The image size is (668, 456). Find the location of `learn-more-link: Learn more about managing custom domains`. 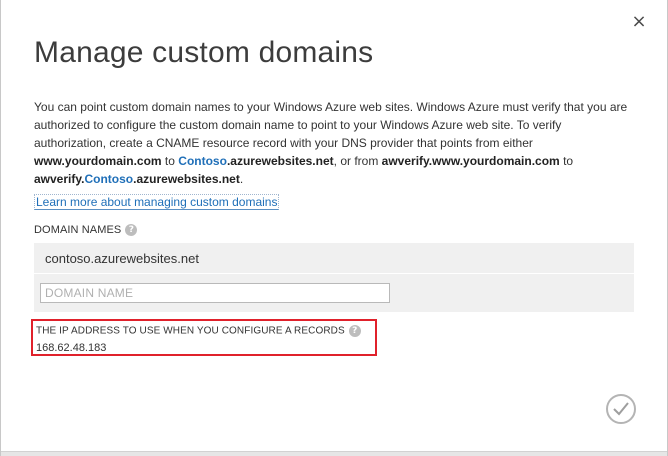

learn-more-link: Learn more about managing custom domains is located at coordinates (157, 202).